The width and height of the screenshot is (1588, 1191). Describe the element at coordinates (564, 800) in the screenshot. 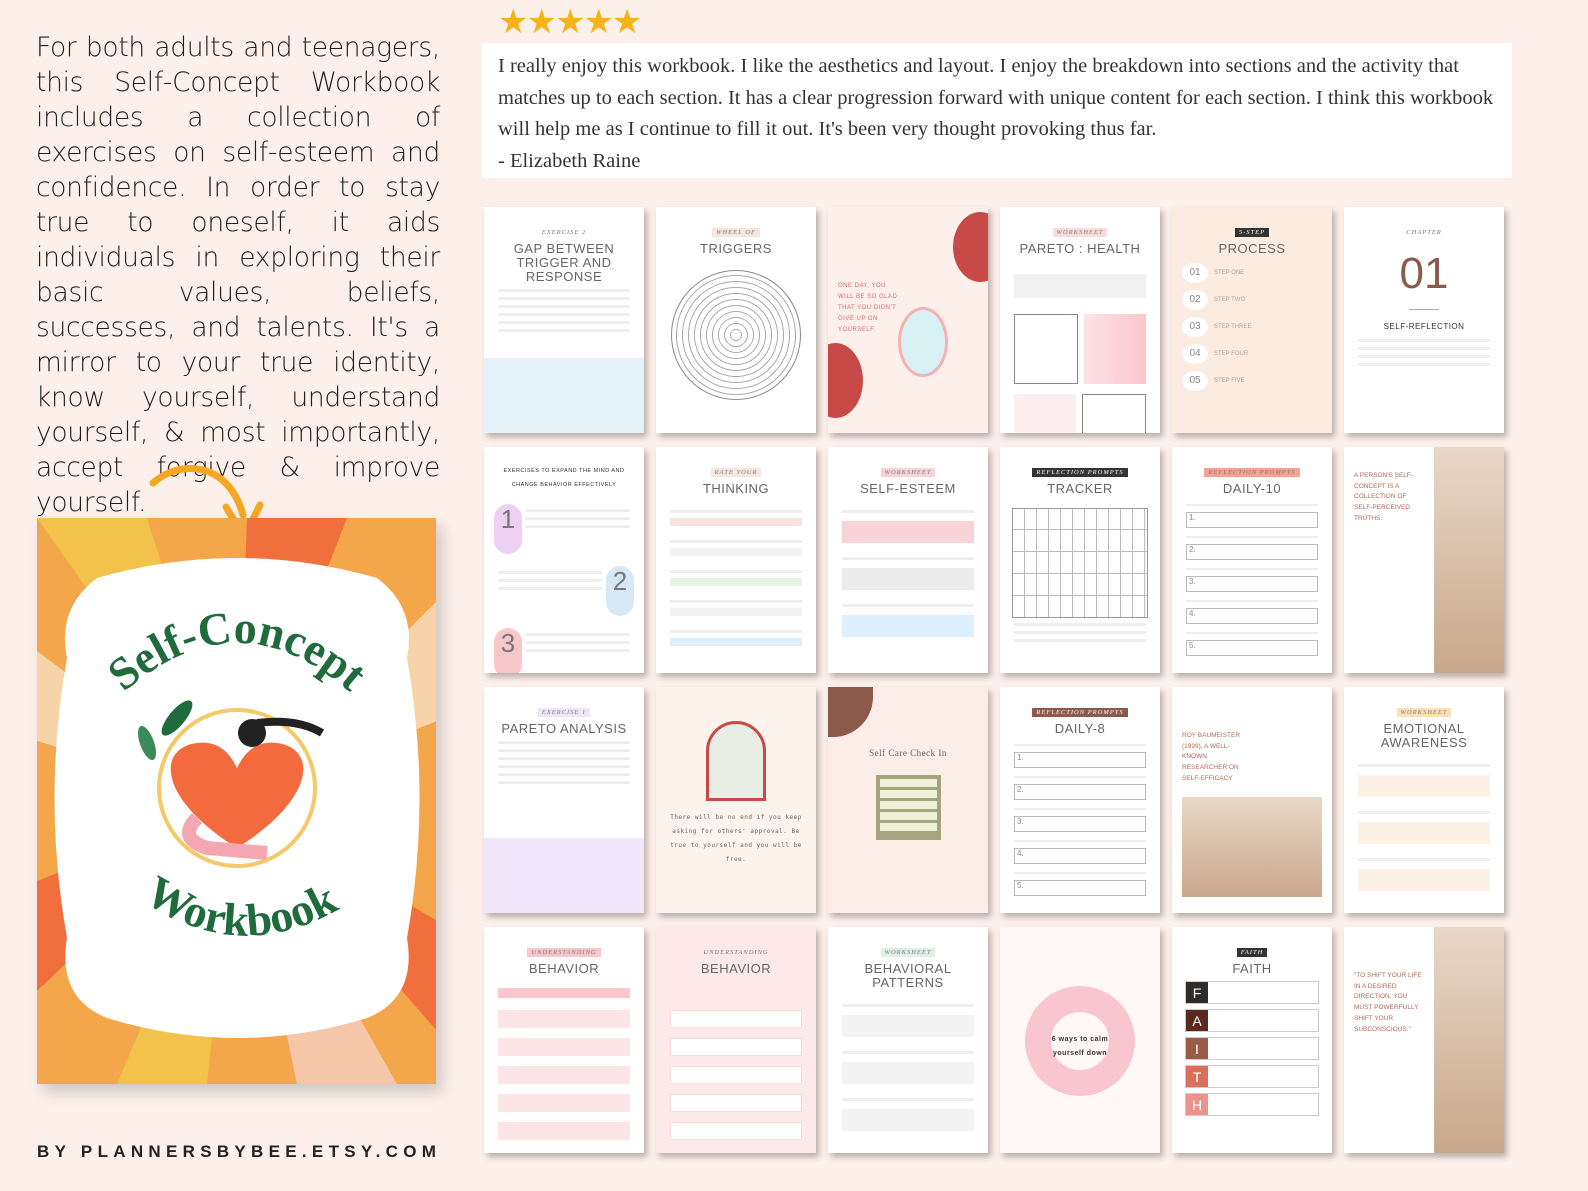

I see `page-preview: Exercise 1 PARETO ANALYSIS` at that location.